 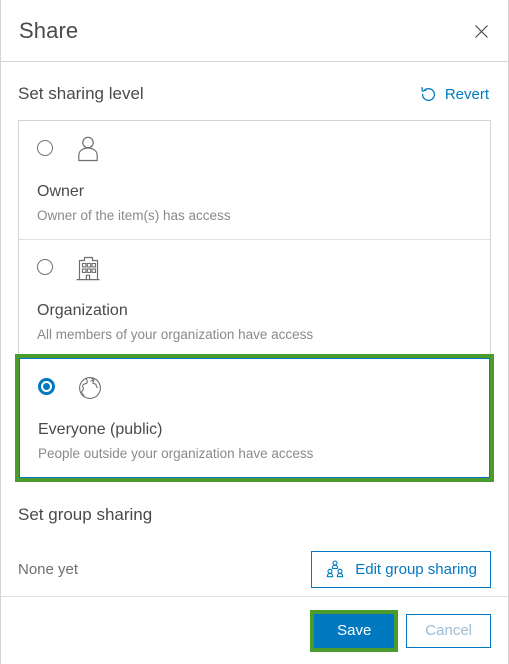 What do you see at coordinates (254, 569) in the screenshot?
I see `group-sharing-row: None yet Edit group sharing` at bounding box center [254, 569].